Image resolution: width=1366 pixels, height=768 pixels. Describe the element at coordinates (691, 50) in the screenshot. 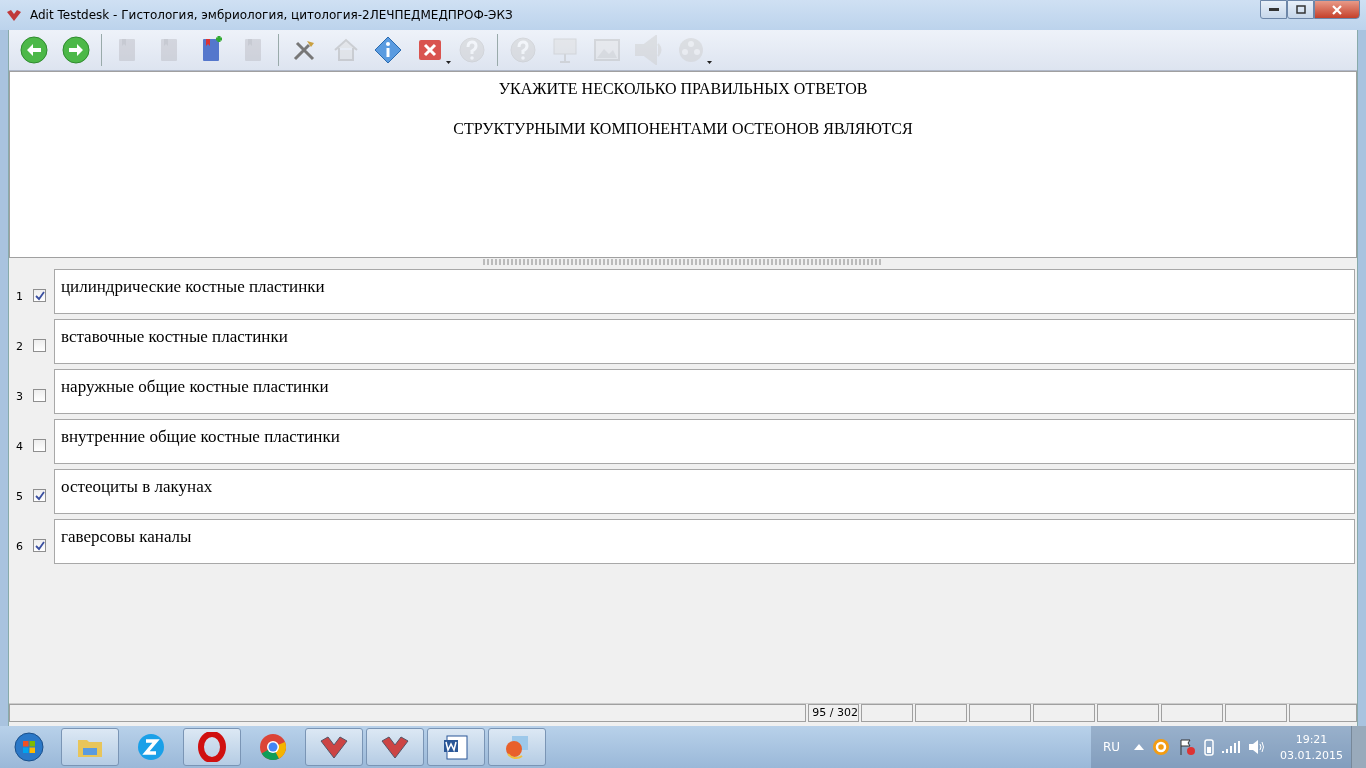

I see `film-reel-icon` at that location.